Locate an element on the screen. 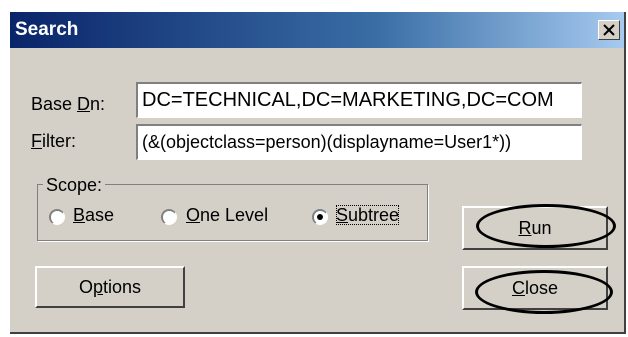  scope-subtree-radio is located at coordinates (320, 217).